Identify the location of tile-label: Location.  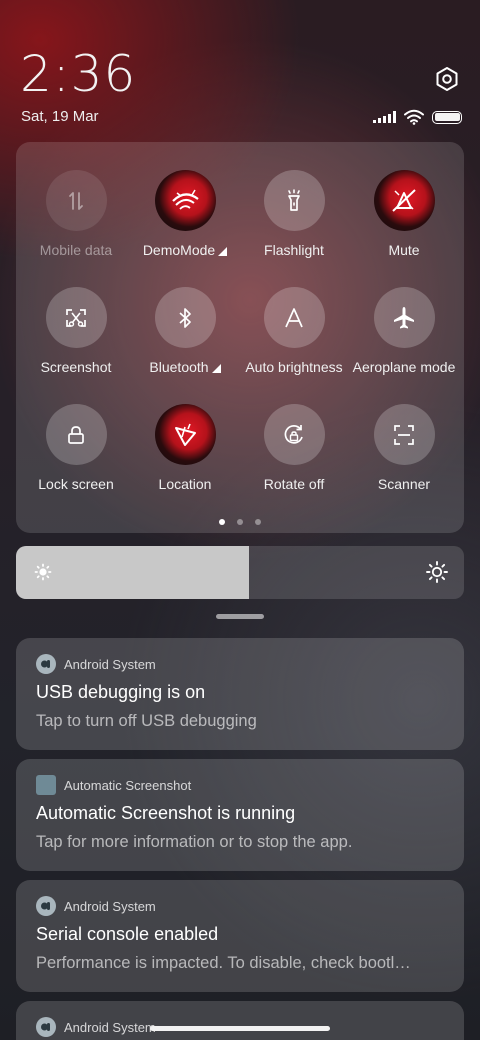
(185, 484).